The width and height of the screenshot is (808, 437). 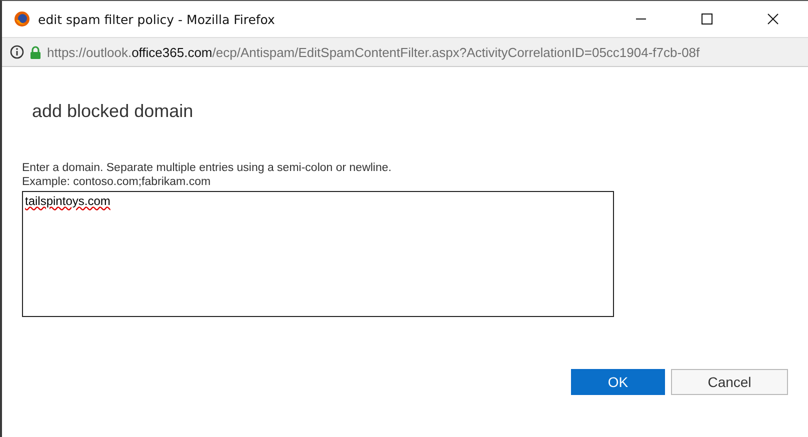 I want to click on close-icon, so click(x=773, y=19).